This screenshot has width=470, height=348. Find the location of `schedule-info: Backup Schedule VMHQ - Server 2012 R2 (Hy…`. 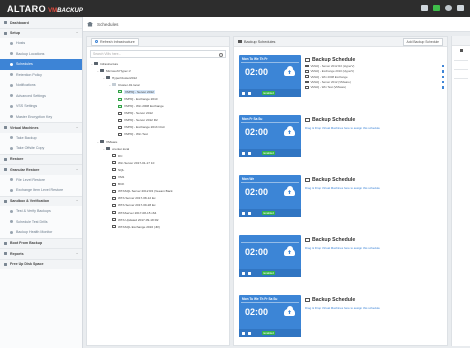

schedule-info: Backup Schedule VMHQ - Server 2012 R2 (Hy… is located at coordinates (374, 72).